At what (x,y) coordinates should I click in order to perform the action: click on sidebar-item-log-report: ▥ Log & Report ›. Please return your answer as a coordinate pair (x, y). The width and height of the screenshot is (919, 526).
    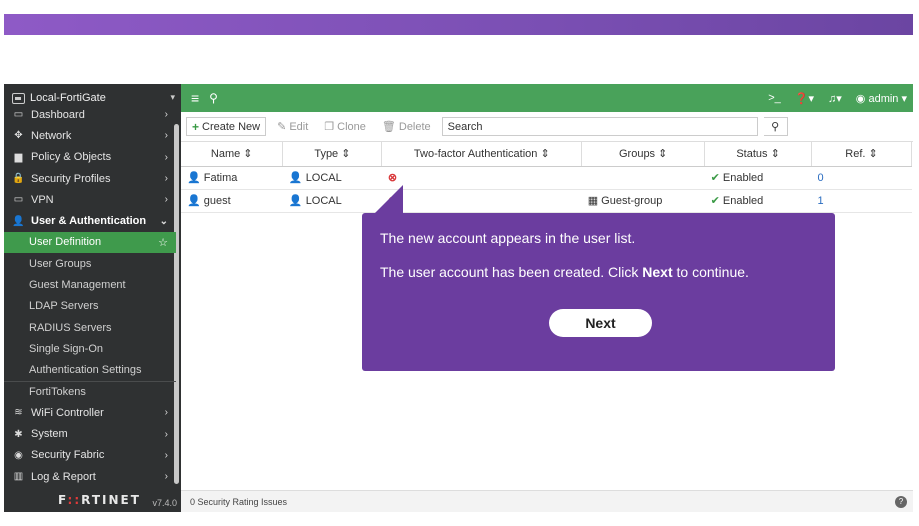
    Looking at the image, I should click on (90, 476).